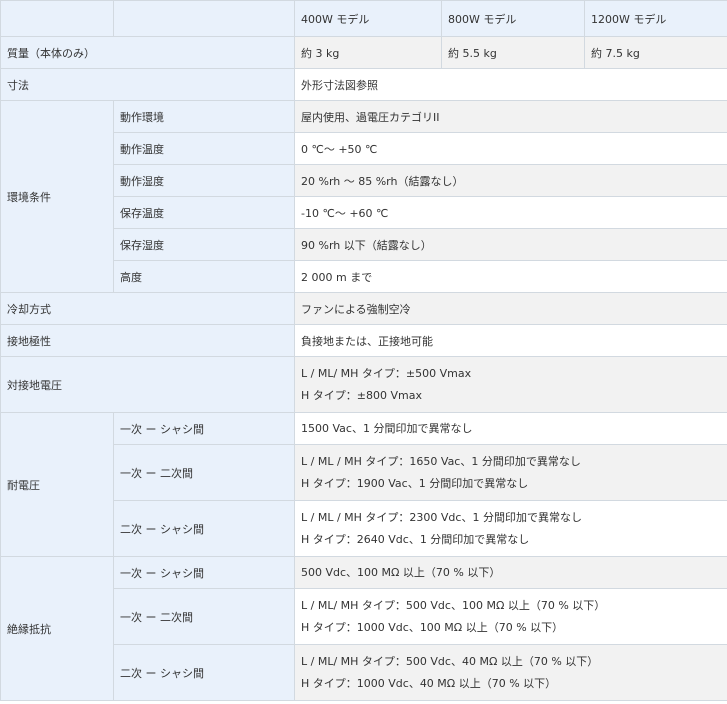 This screenshot has height=704, width=727. I want to click on withstand-primary-chassis-value: 1500 Vac、1 分間印加で異常なし, so click(510, 428).